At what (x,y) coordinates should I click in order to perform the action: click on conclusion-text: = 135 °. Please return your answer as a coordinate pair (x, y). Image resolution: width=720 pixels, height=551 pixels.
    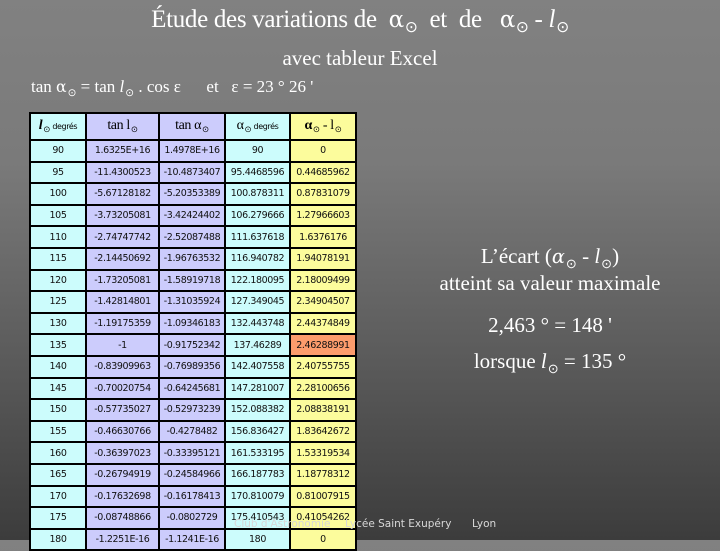
    Looking at the image, I should click on (592, 361).